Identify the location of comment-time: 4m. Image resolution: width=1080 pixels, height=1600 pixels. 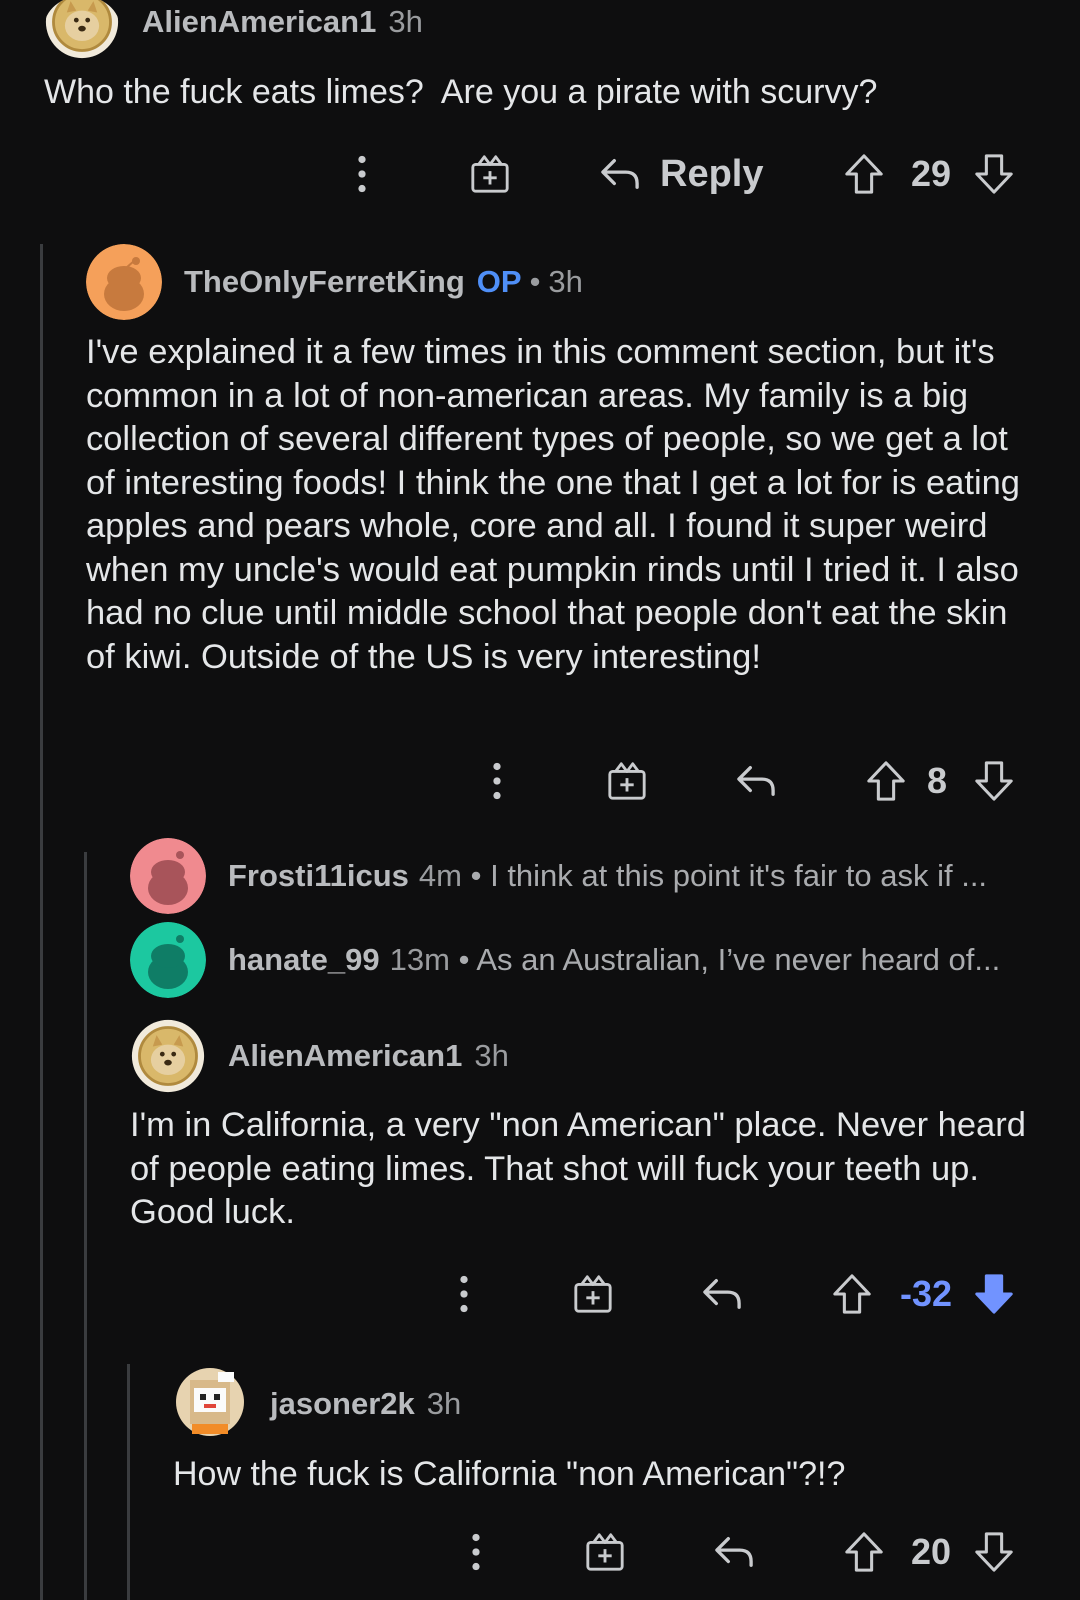
(440, 875).